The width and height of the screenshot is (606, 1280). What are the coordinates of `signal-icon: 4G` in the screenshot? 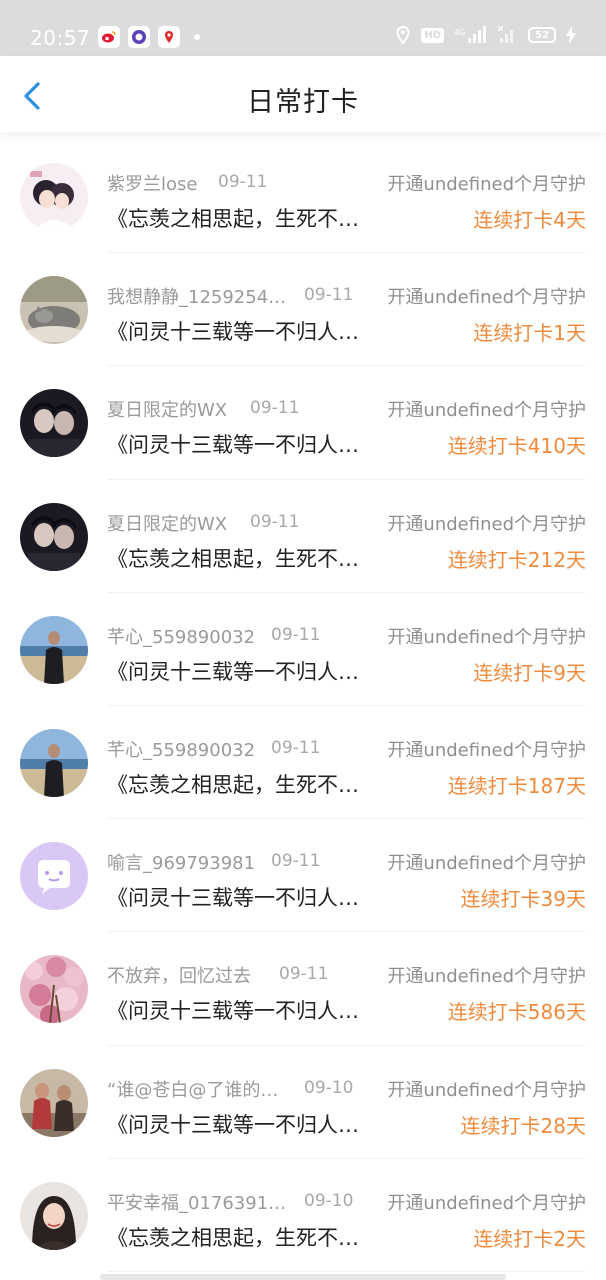 It's located at (470, 34).